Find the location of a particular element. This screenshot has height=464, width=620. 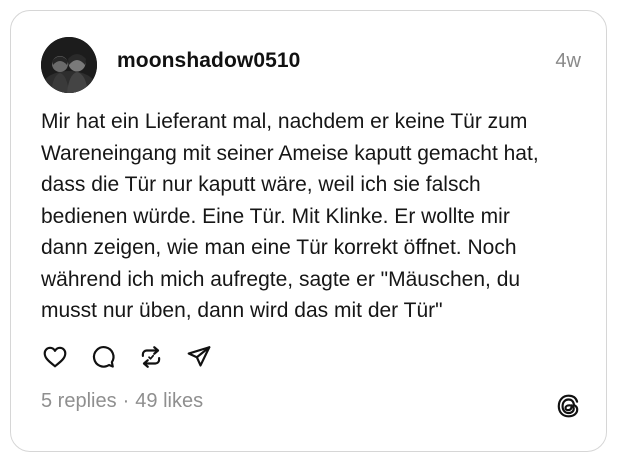

heart-icon is located at coordinates (55, 357).